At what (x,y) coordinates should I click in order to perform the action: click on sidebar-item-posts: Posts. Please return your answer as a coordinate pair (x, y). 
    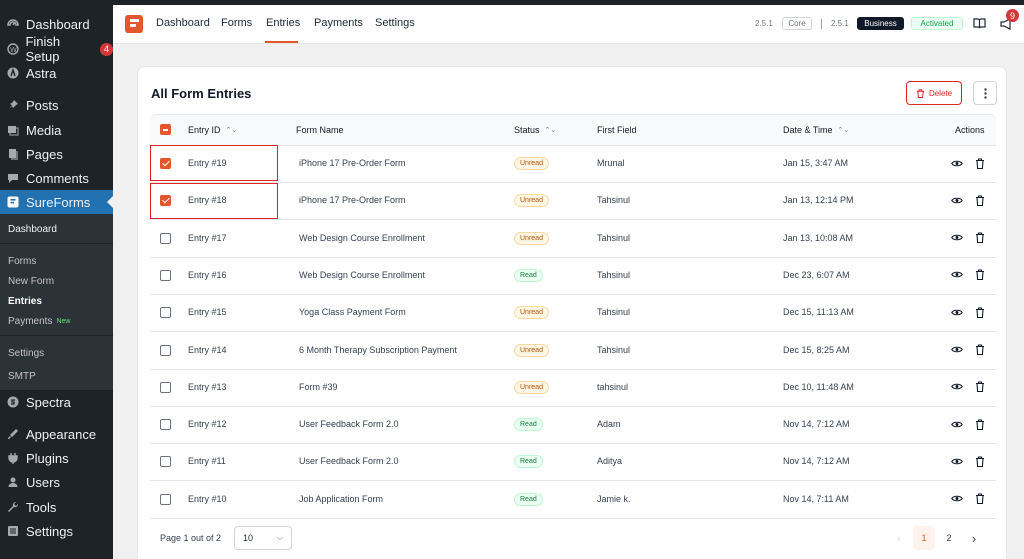
    Looking at the image, I should click on (56, 105).